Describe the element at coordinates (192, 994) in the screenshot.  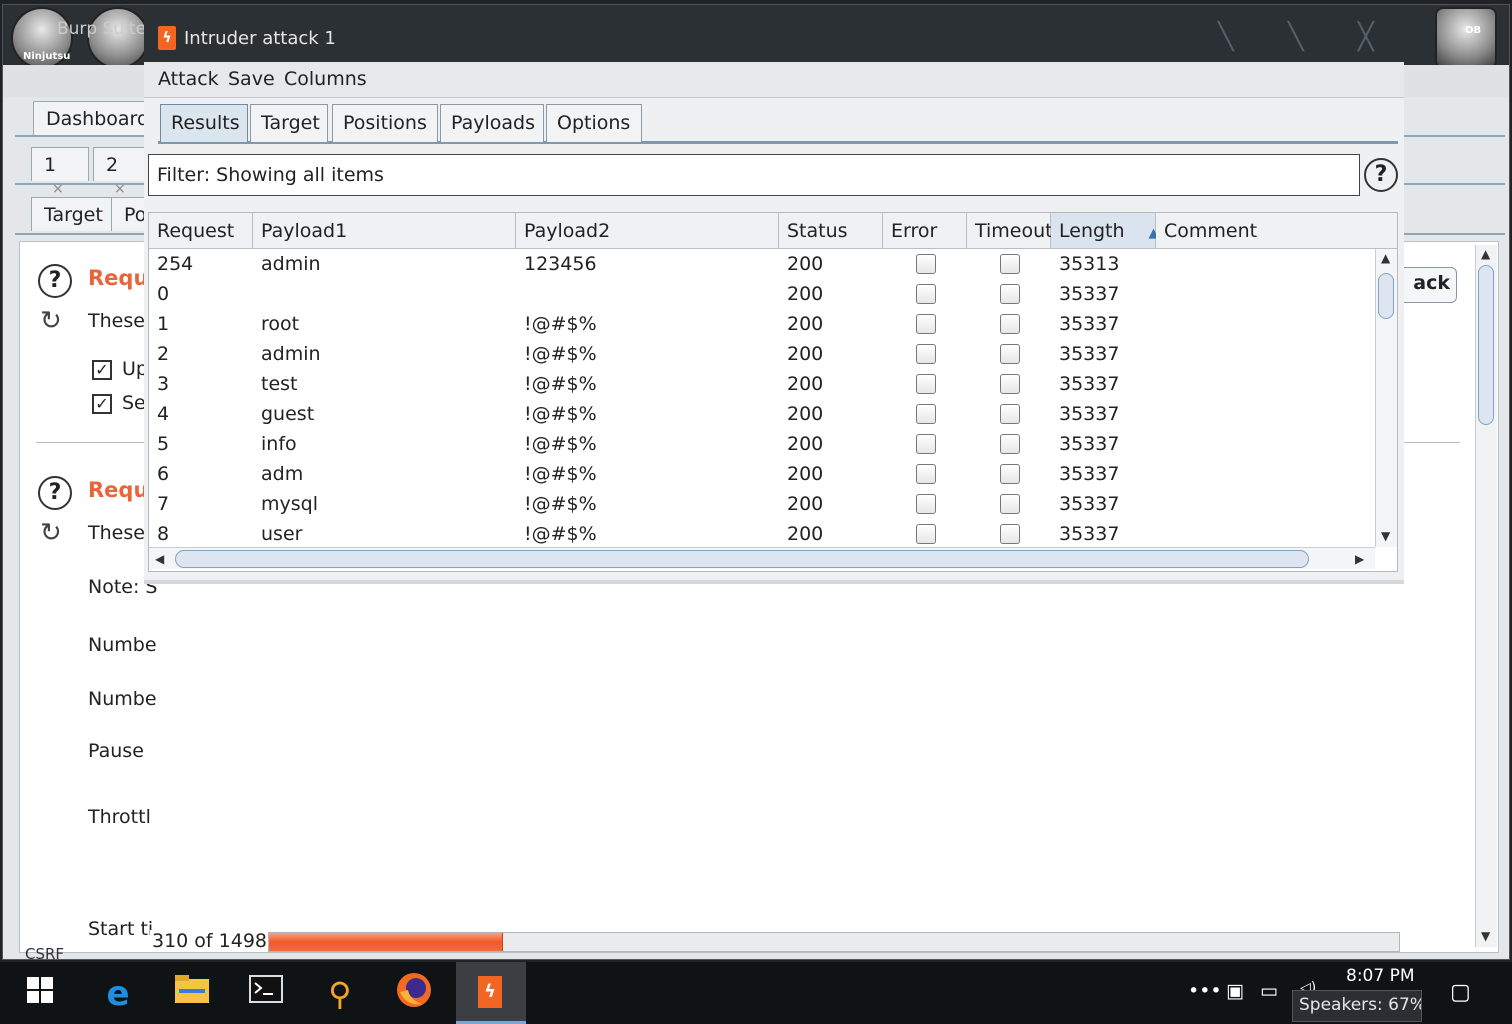
I see `file-explorer-icon` at that location.